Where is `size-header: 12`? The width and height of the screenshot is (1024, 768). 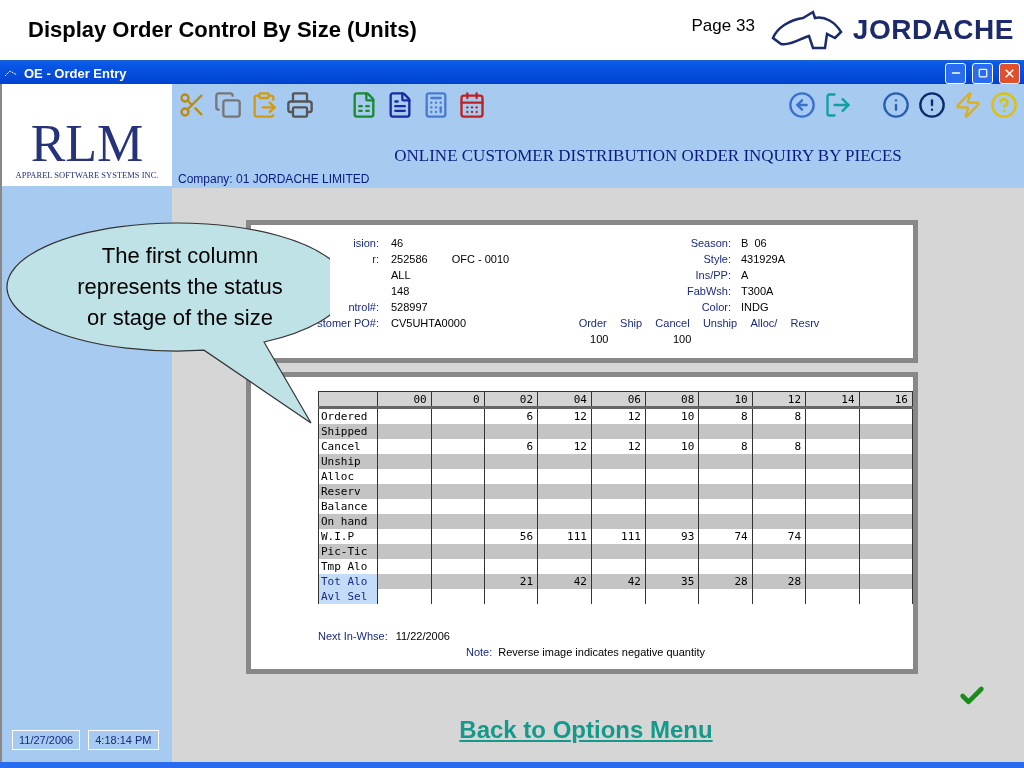
size-header: 12 is located at coordinates (779, 399).